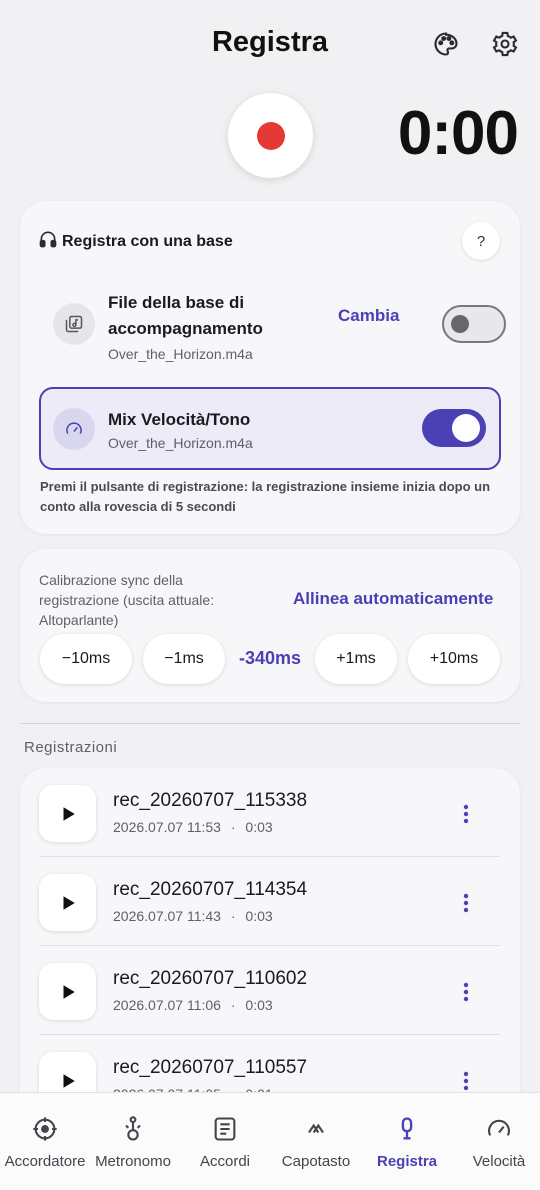 The height and width of the screenshot is (1190, 540). I want to click on backing-card-title-text: Registra con una base, so click(147, 241).